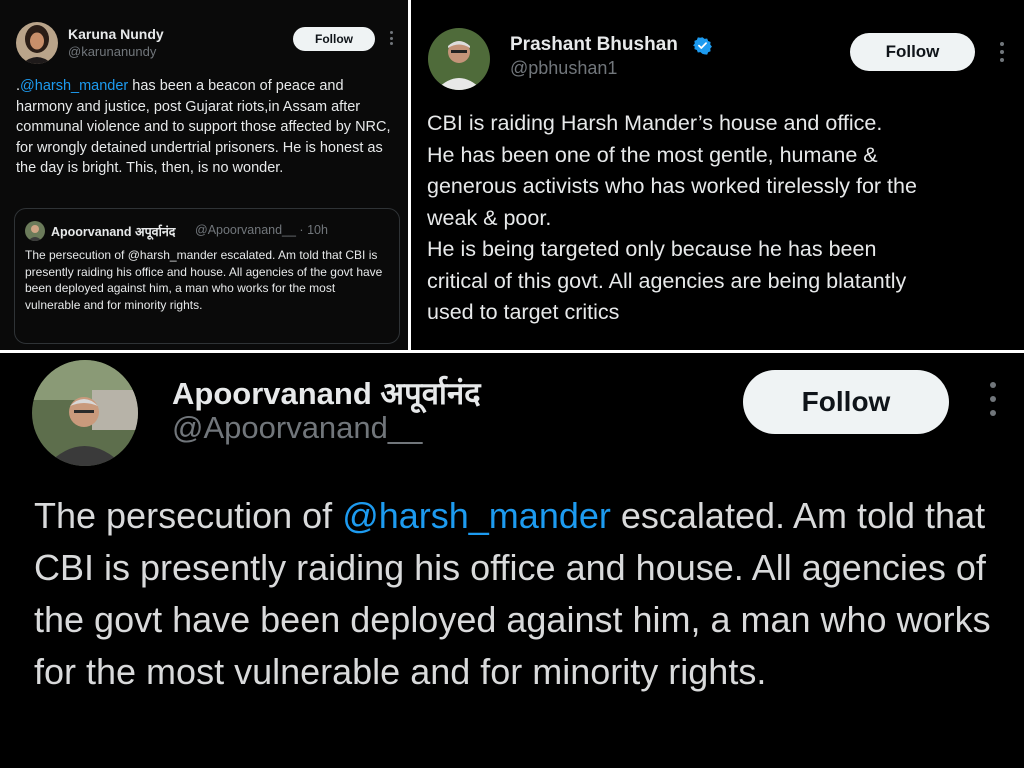 Image resolution: width=1024 pixels, height=768 pixels. What do you see at coordinates (116, 34) in the screenshot?
I see `author-name: Karuna Nundy` at bounding box center [116, 34].